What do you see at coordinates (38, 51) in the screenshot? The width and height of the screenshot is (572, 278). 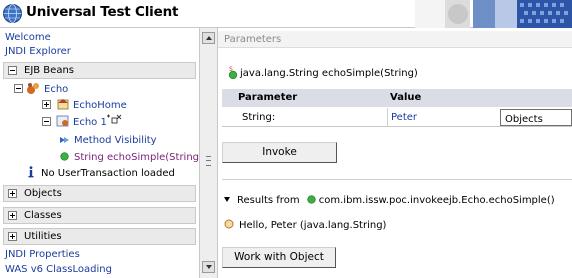 I see `nav-link-jndi-explorer: JNDI Explorer` at bounding box center [38, 51].